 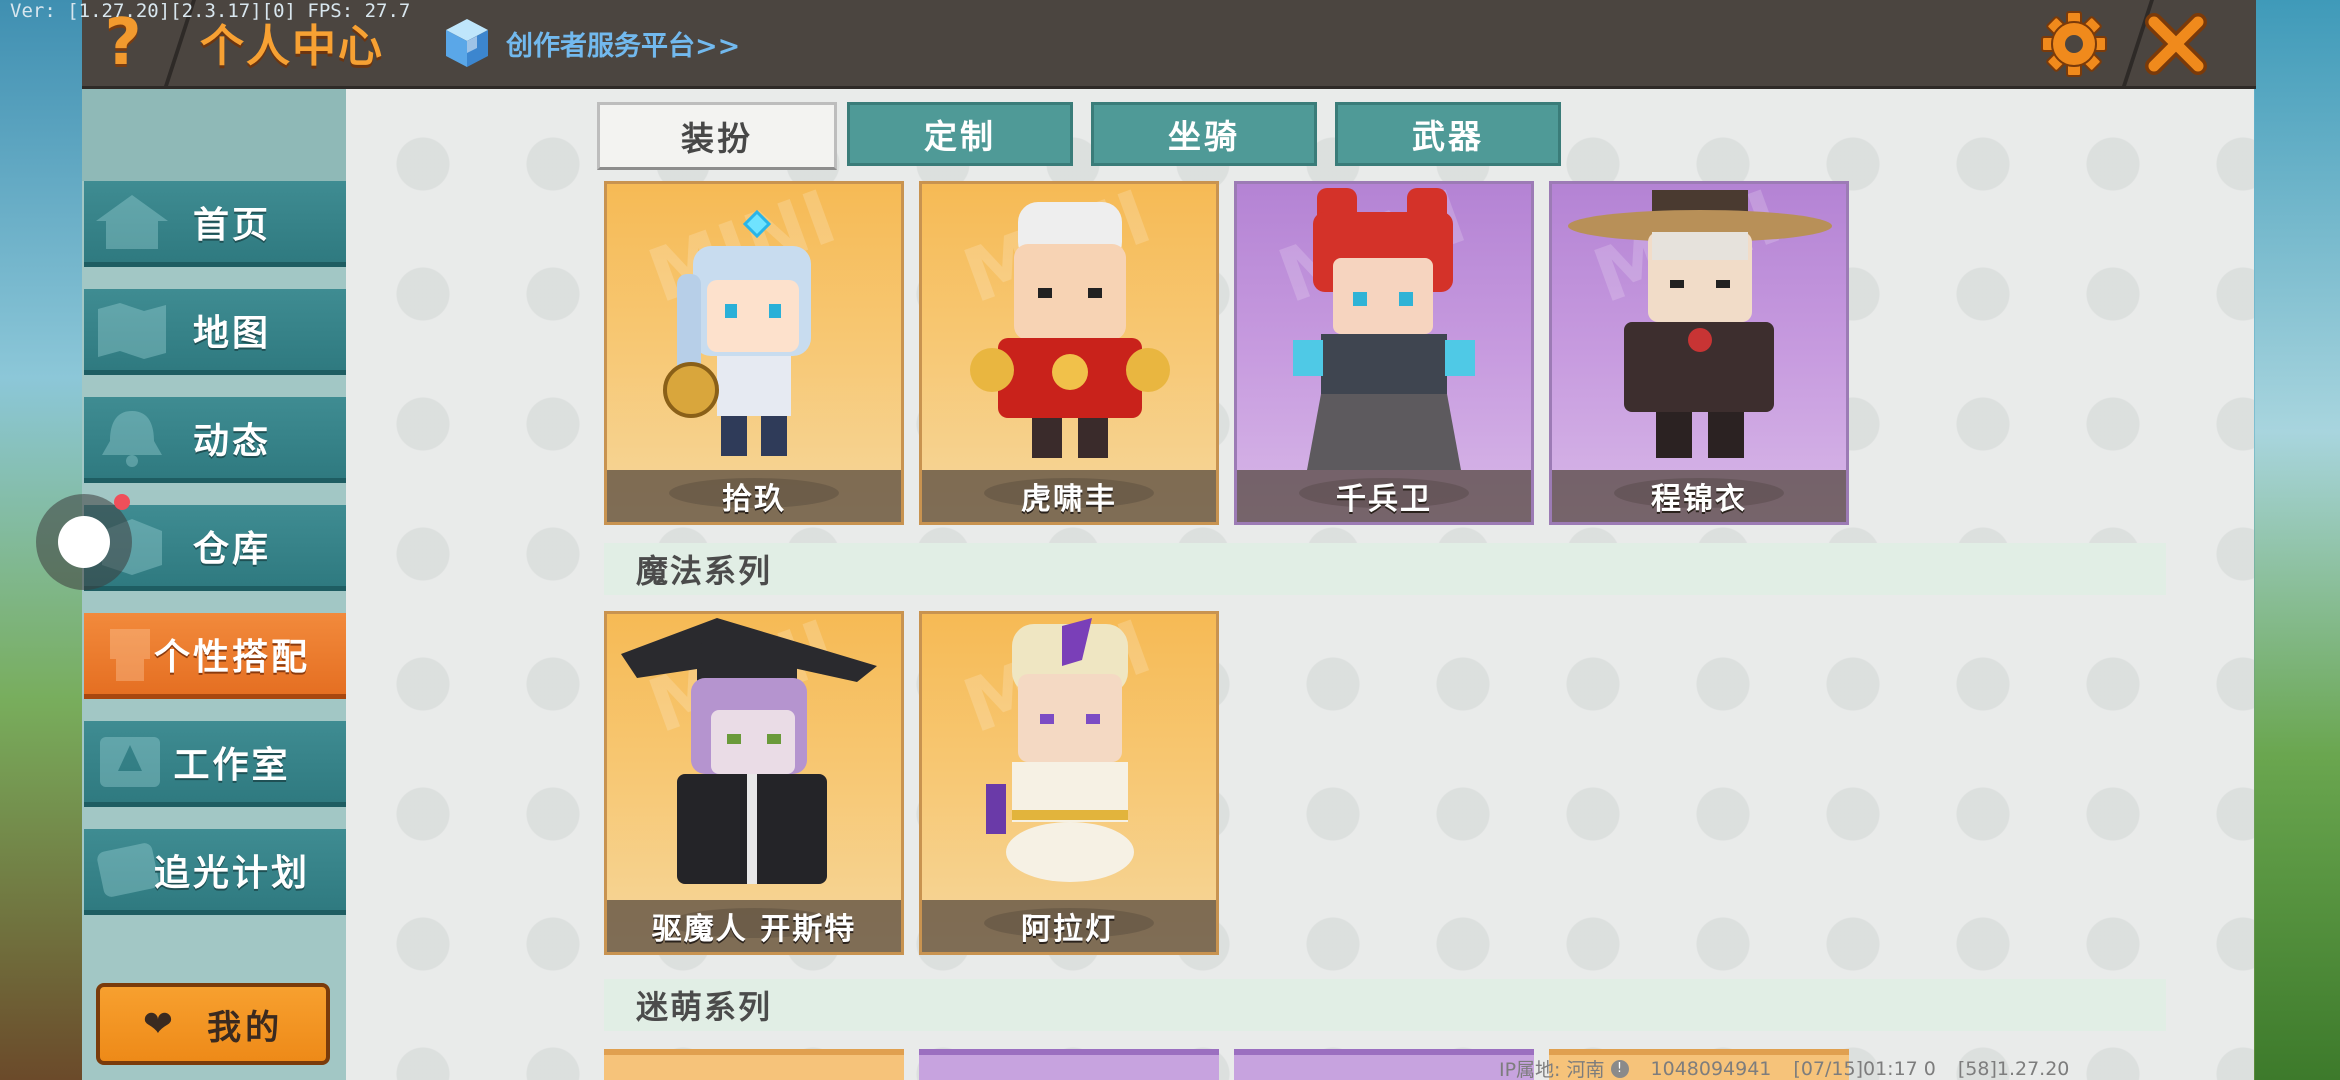 I want to click on mine-button-label: 我的, so click(x=245, y=1027).